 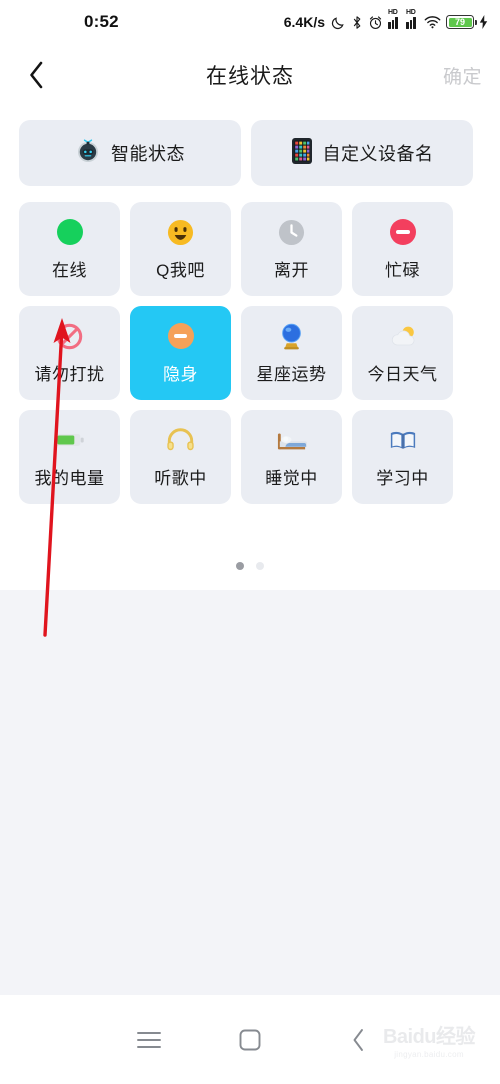 I want to click on confirm-button: 确定, so click(x=462, y=75).